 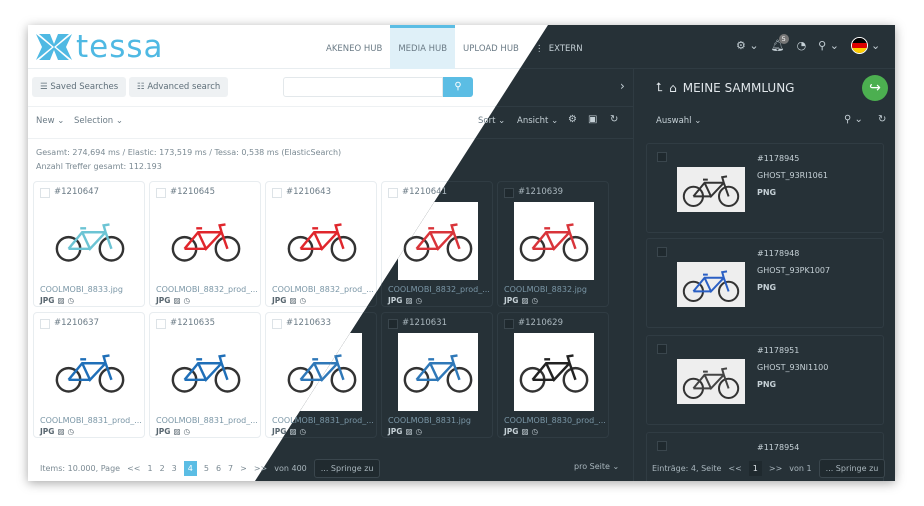 I want to click on page-button: 7, so click(x=230, y=468).